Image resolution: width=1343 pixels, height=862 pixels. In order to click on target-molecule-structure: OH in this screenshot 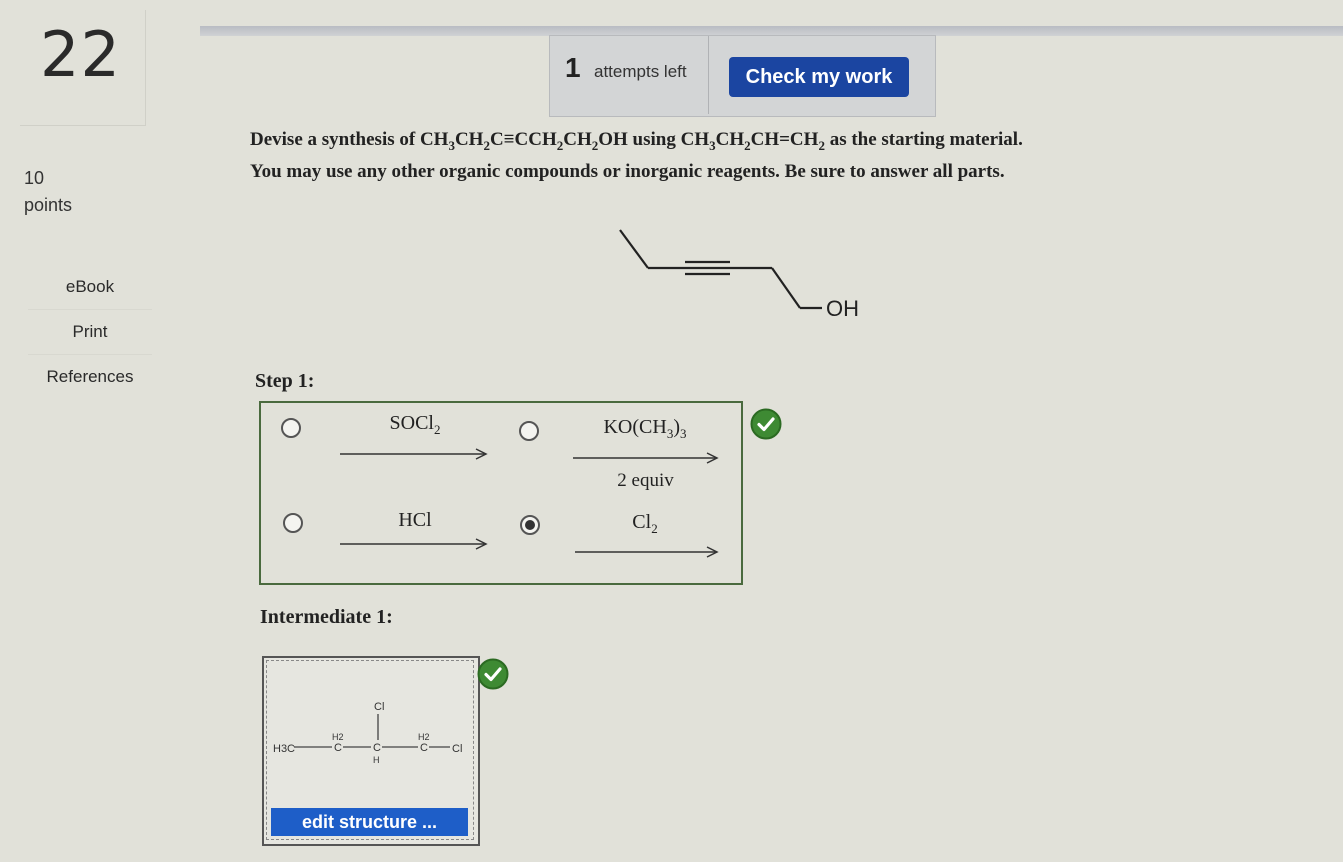, I will do `click(739, 275)`.